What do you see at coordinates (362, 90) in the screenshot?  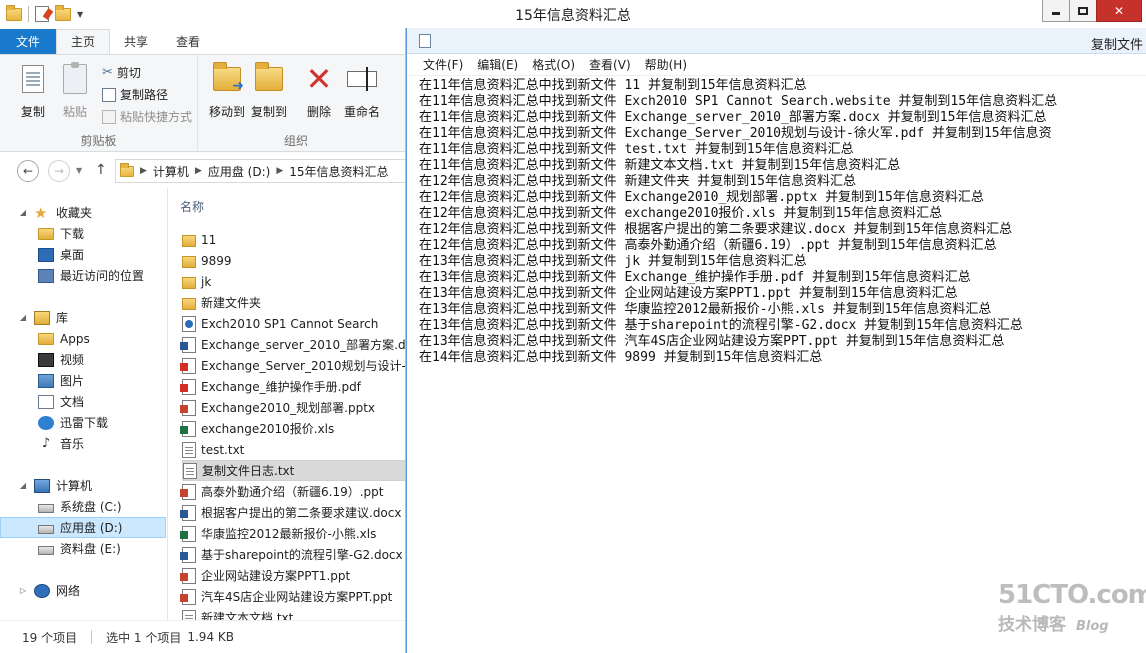 I see `rename-button: 重命名` at bounding box center [362, 90].